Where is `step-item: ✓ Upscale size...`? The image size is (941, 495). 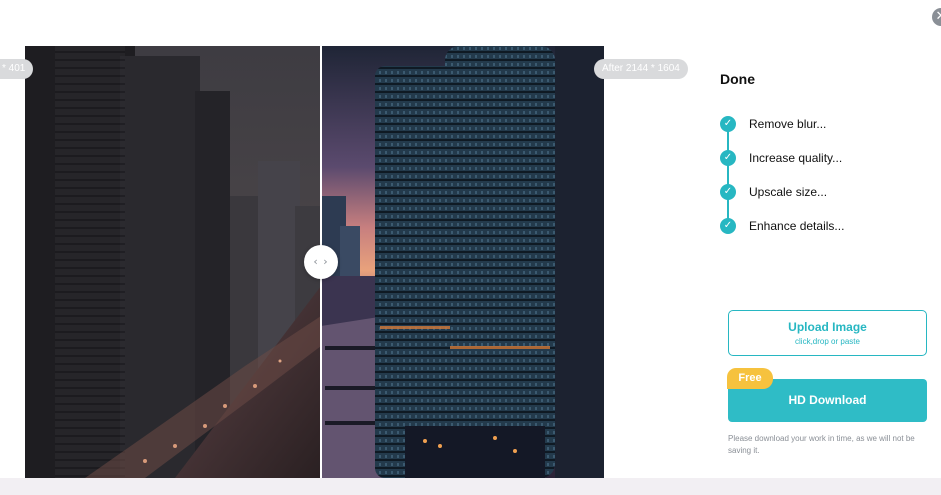 step-item: ✓ Upscale size... is located at coordinates (782, 201).